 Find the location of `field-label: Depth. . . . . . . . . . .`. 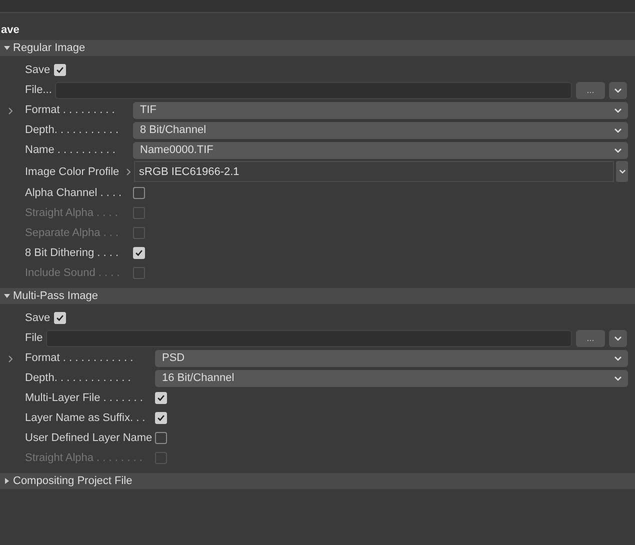

field-label: Depth. . . . . . . . . . . is located at coordinates (72, 130).